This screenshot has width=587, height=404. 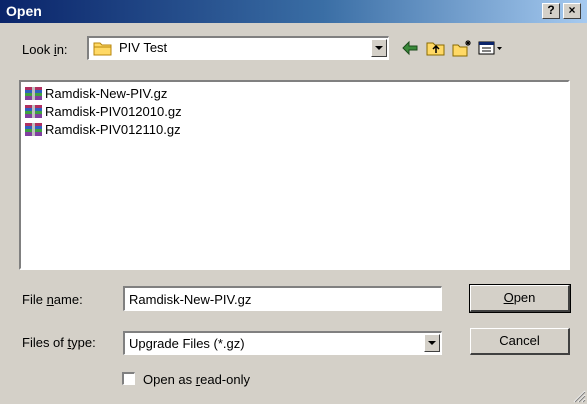 I want to click on window-title: Open, so click(x=24, y=11).